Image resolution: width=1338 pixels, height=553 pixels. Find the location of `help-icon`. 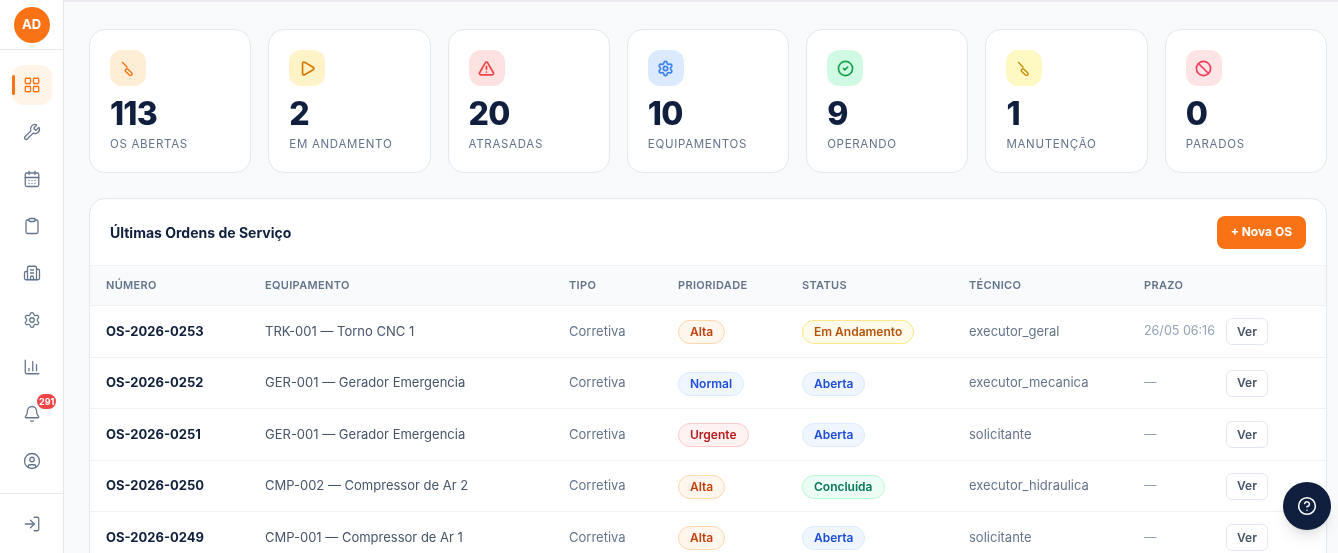

help-icon is located at coordinates (1307, 506).